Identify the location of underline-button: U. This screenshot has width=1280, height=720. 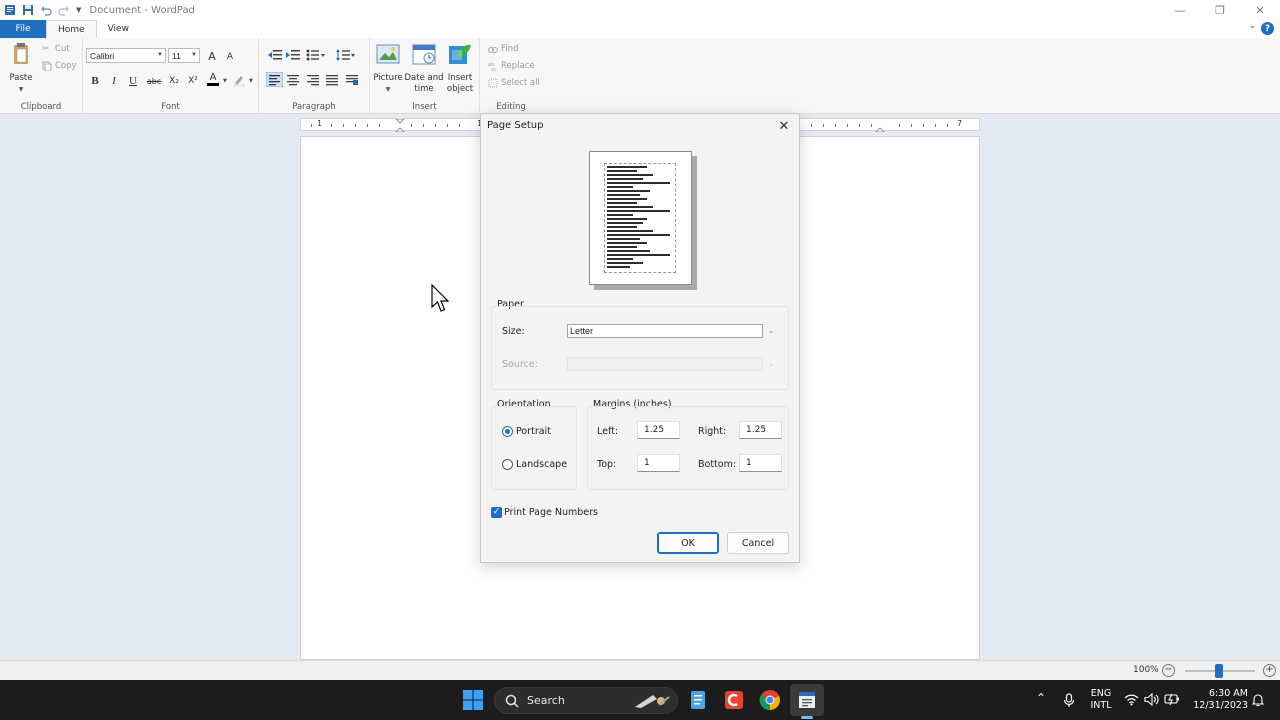
(133, 81).